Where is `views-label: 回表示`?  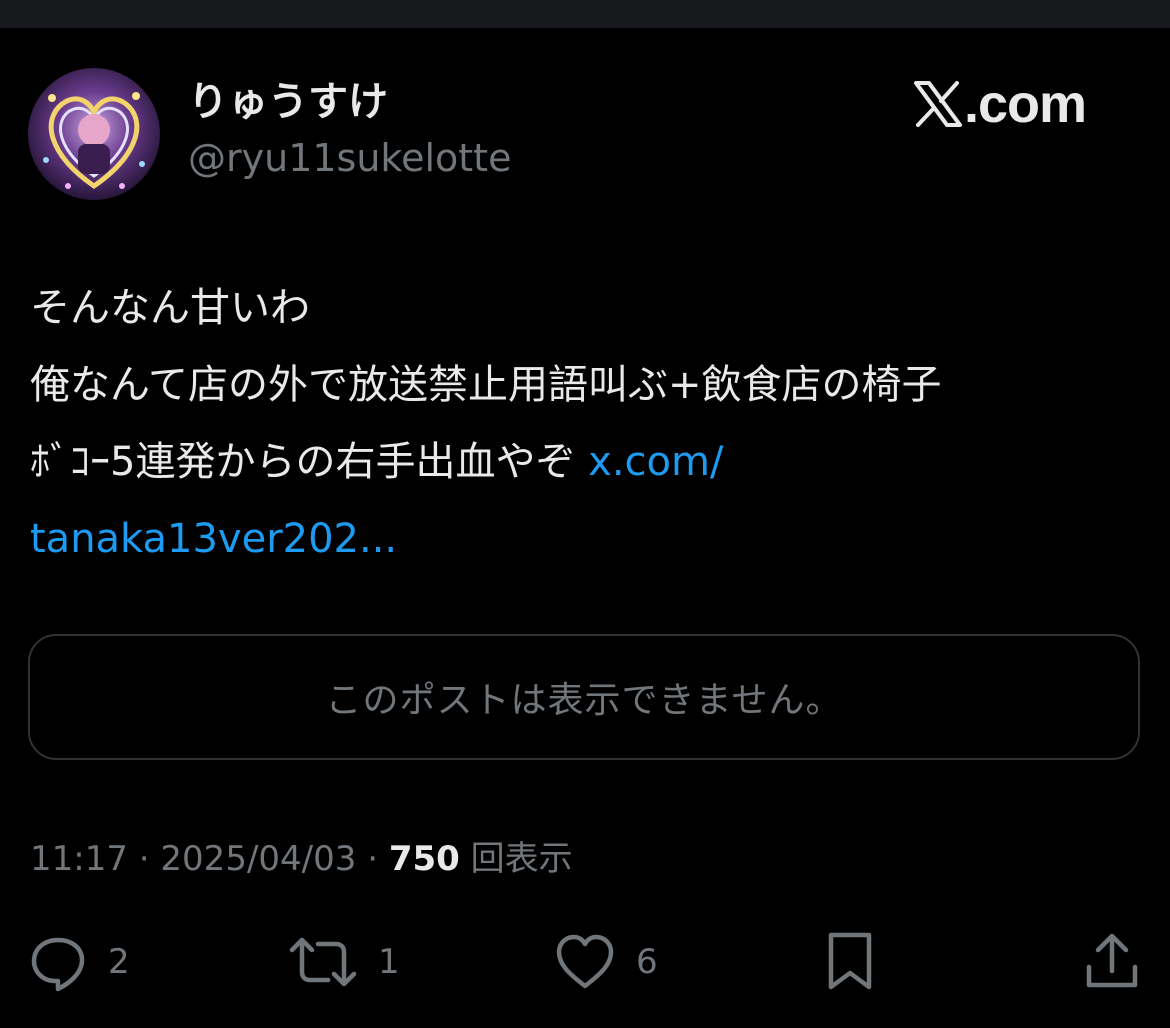 views-label: 回表示 is located at coordinates (521, 859).